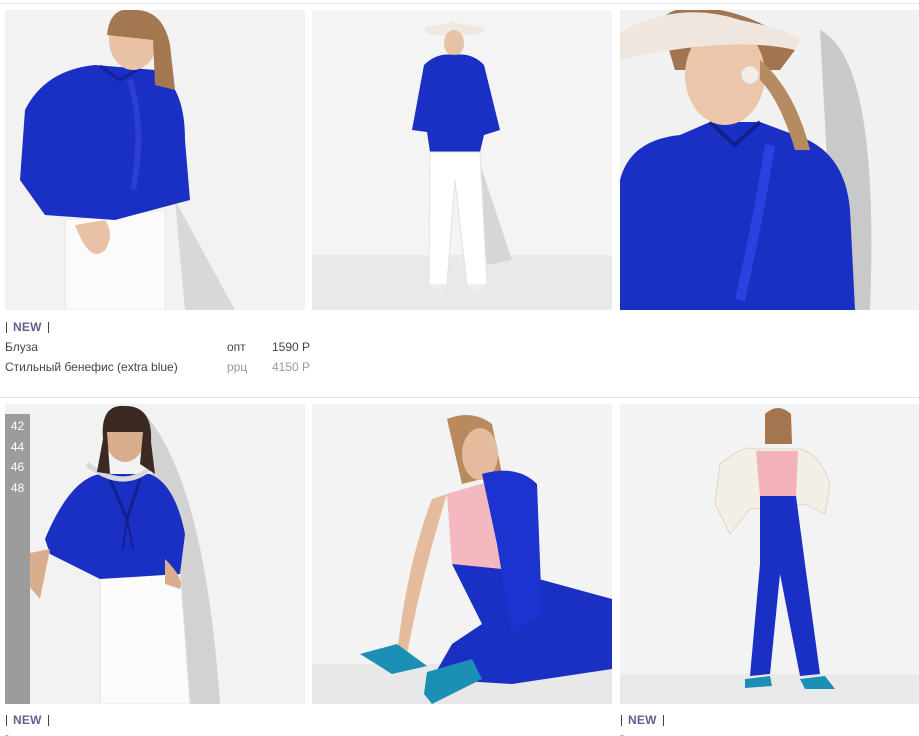  I want to click on photo-blouse-closeup-image, so click(769, 160).